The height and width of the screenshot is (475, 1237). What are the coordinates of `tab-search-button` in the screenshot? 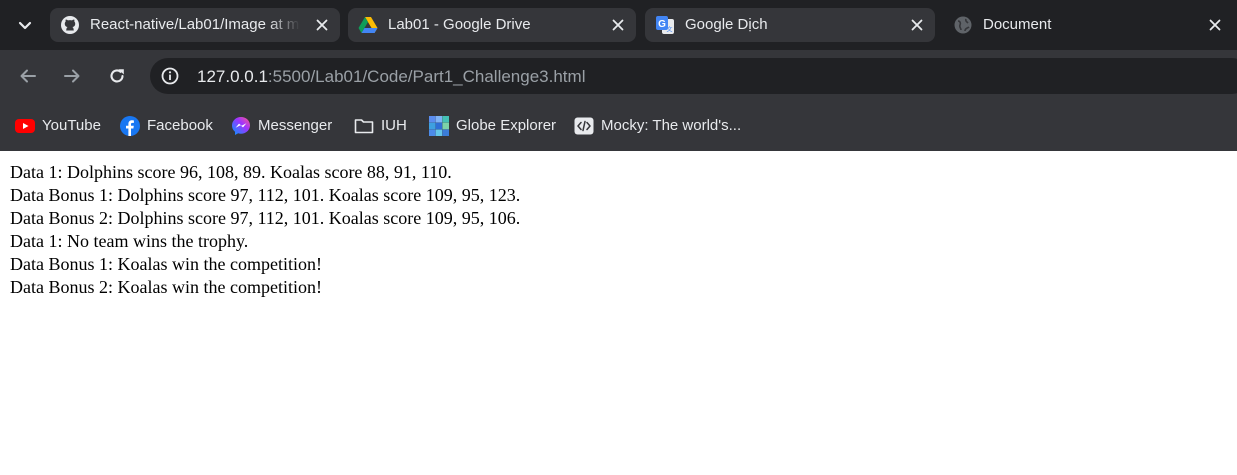 It's located at (25, 25).